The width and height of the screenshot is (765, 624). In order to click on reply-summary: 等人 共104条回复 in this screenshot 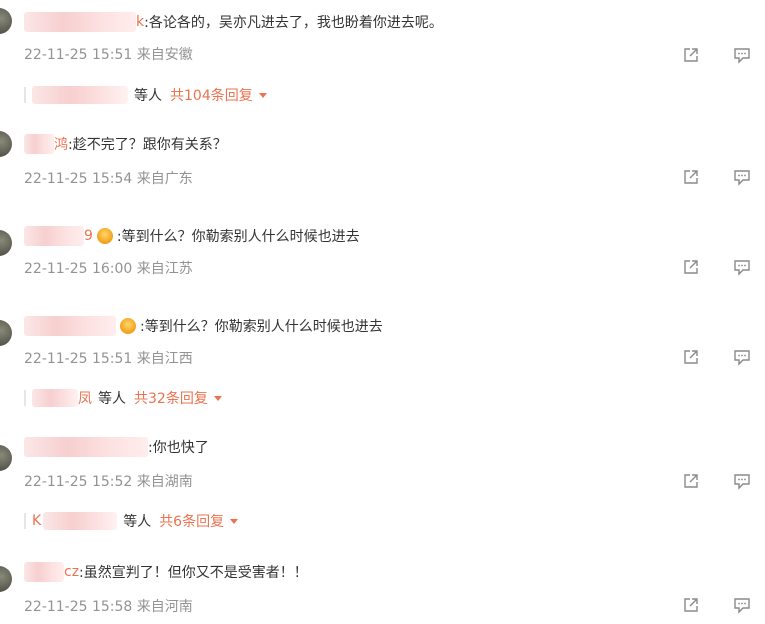, I will do `click(145, 95)`.